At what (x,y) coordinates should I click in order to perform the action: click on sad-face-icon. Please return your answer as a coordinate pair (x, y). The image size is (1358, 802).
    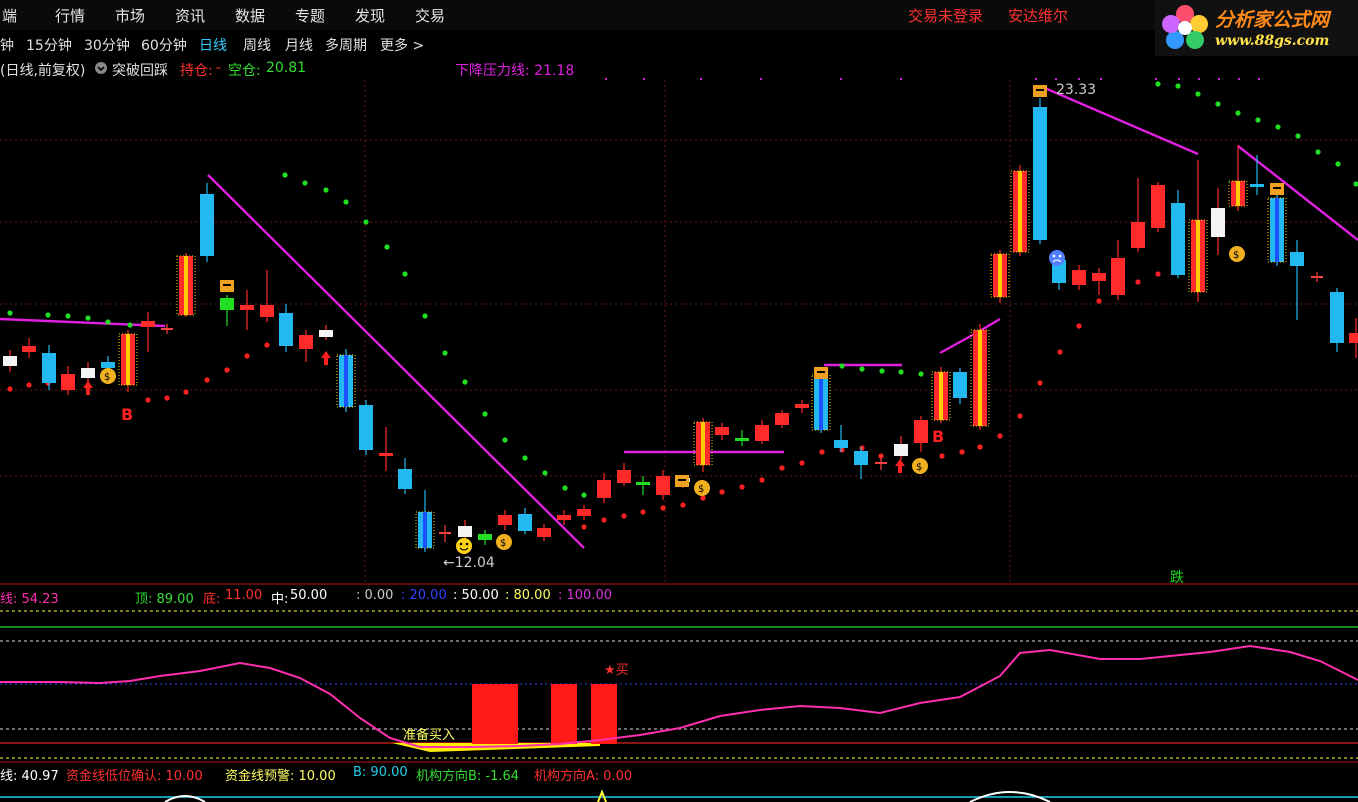
    Looking at the image, I should click on (1057, 258).